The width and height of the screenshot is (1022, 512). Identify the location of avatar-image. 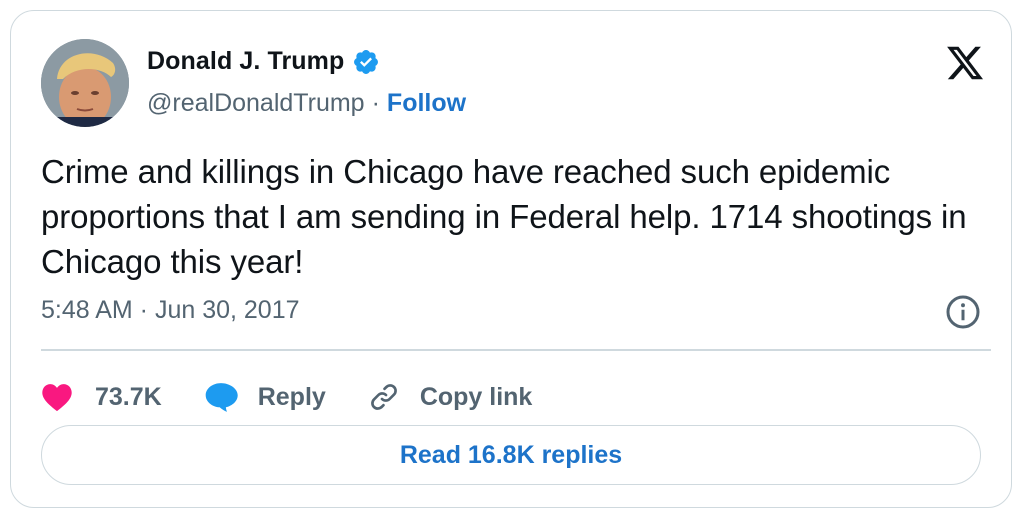
(85, 83).